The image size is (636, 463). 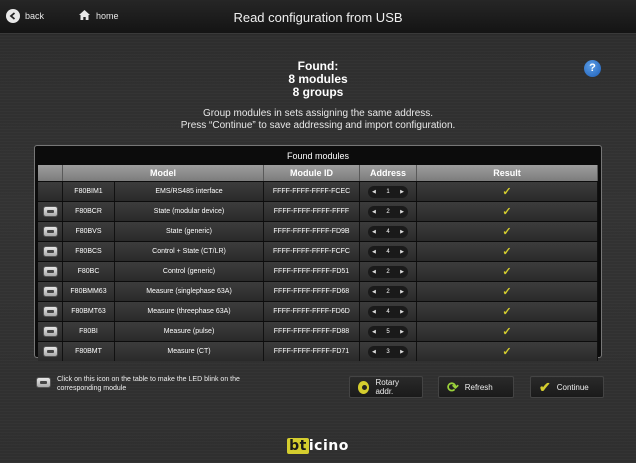 What do you see at coordinates (388, 351) in the screenshot?
I see `address-stepper: ◀ 3 ▶` at bounding box center [388, 351].